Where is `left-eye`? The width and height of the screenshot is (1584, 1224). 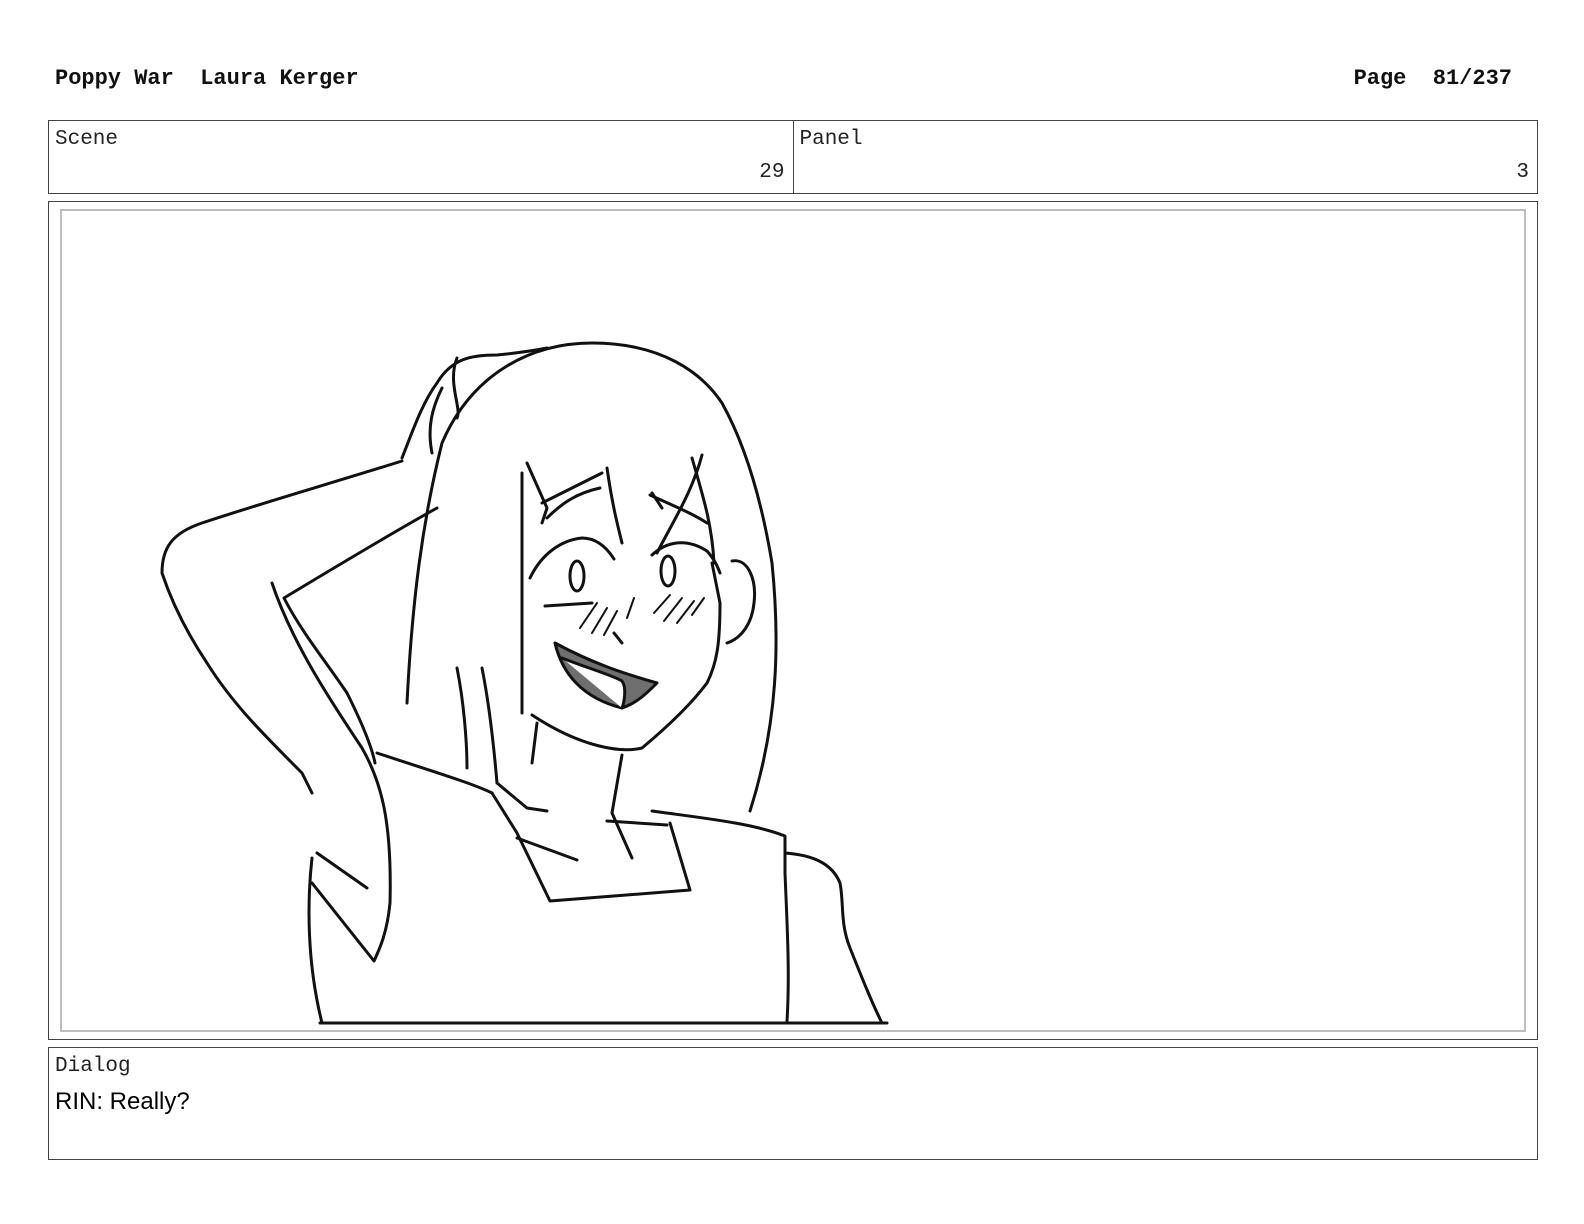 left-eye is located at coordinates (577, 576).